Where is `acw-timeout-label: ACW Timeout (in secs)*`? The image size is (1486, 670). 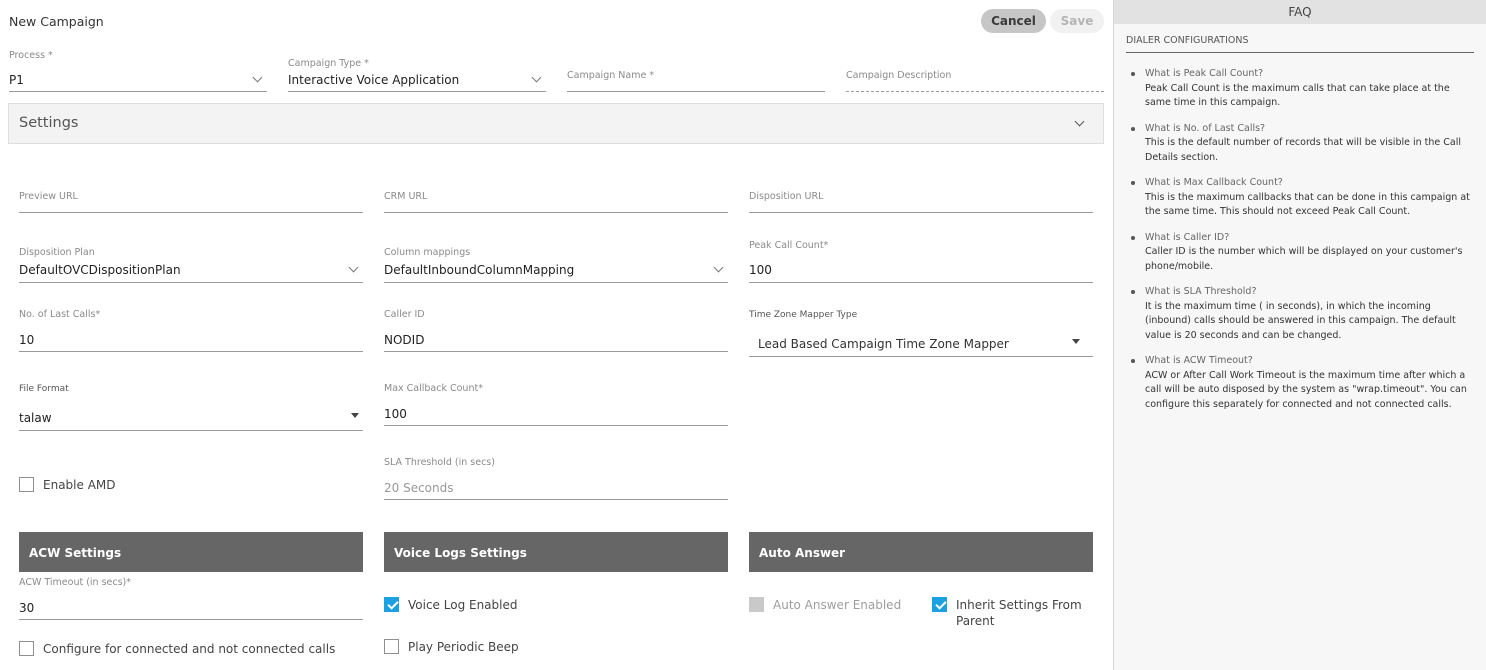 acw-timeout-label: ACW Timeout (in secs)* is located at coordinates (75, 582).